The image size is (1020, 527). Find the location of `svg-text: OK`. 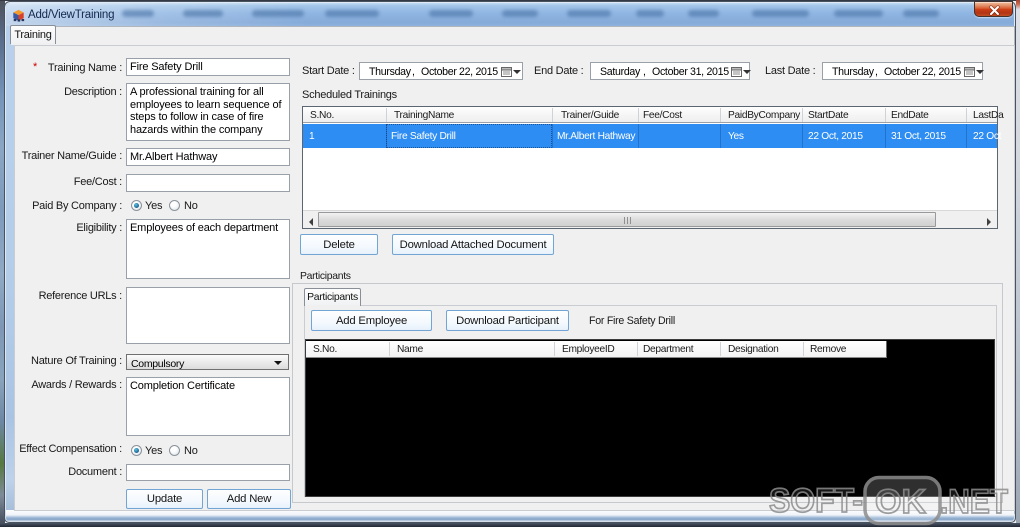

svg-text: OK is located at coordinates (900, 502).